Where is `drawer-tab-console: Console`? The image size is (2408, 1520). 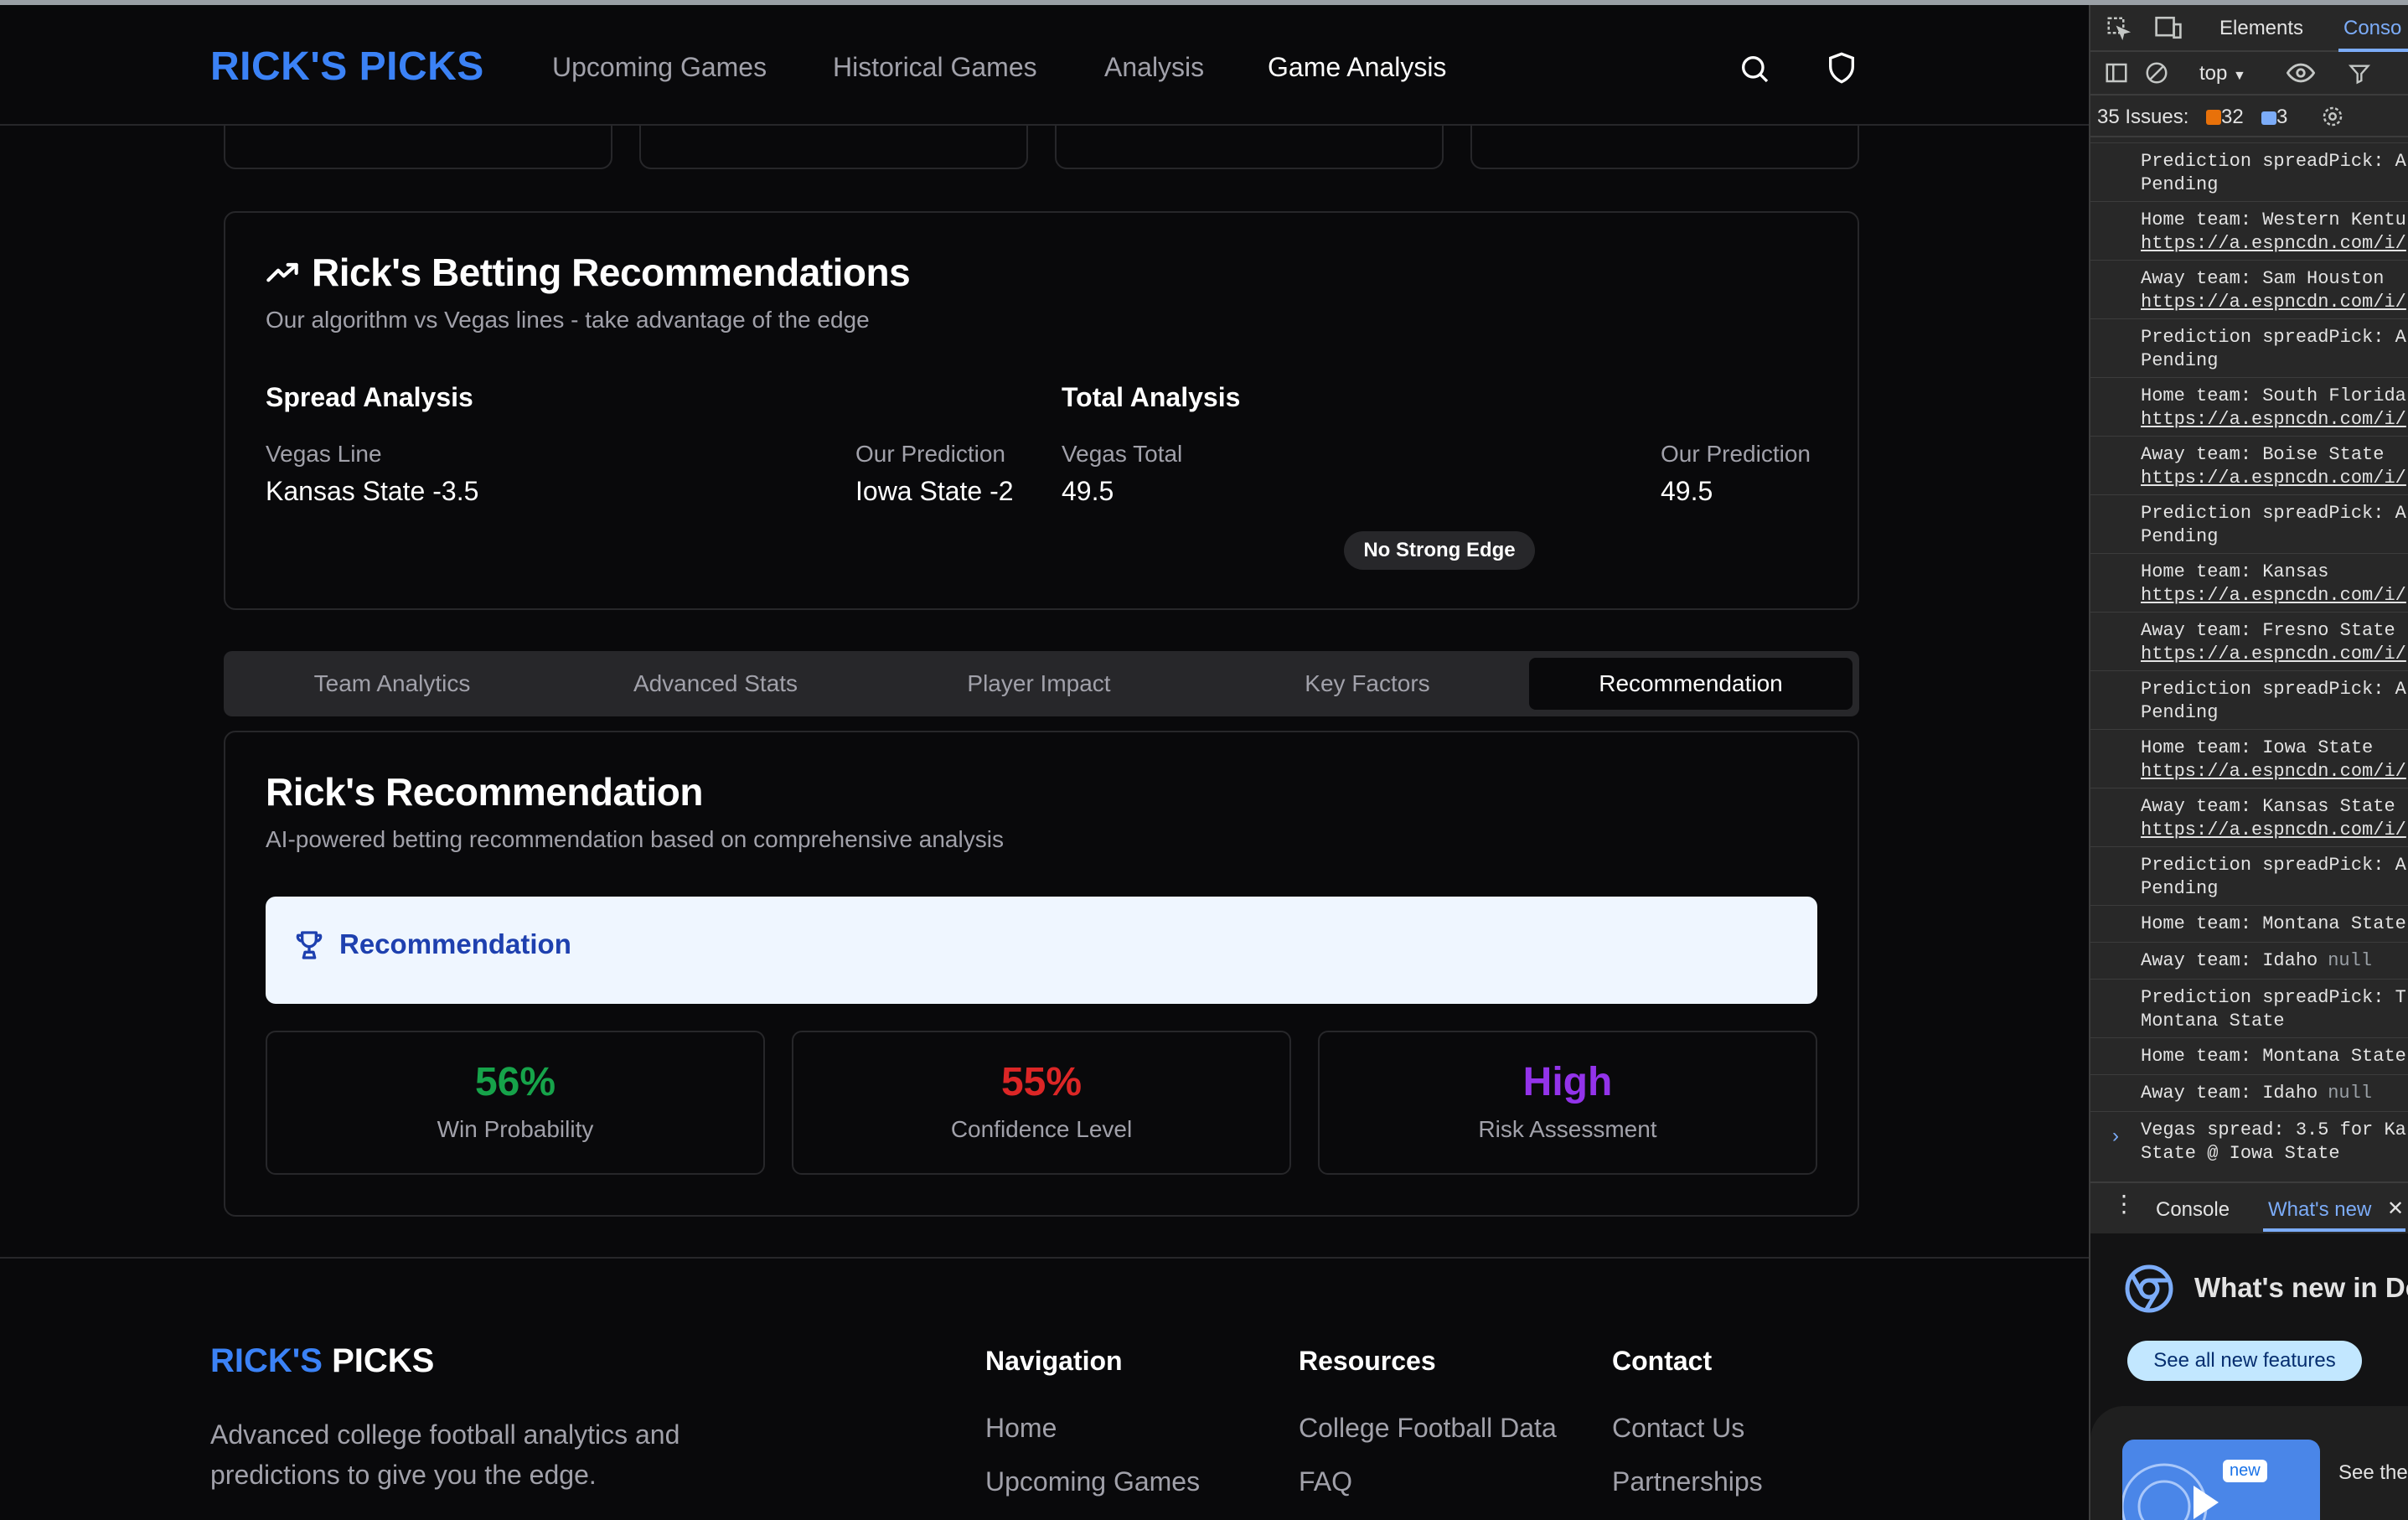
drawer-tab-console: Console is located at coordinates (2193, 1210).